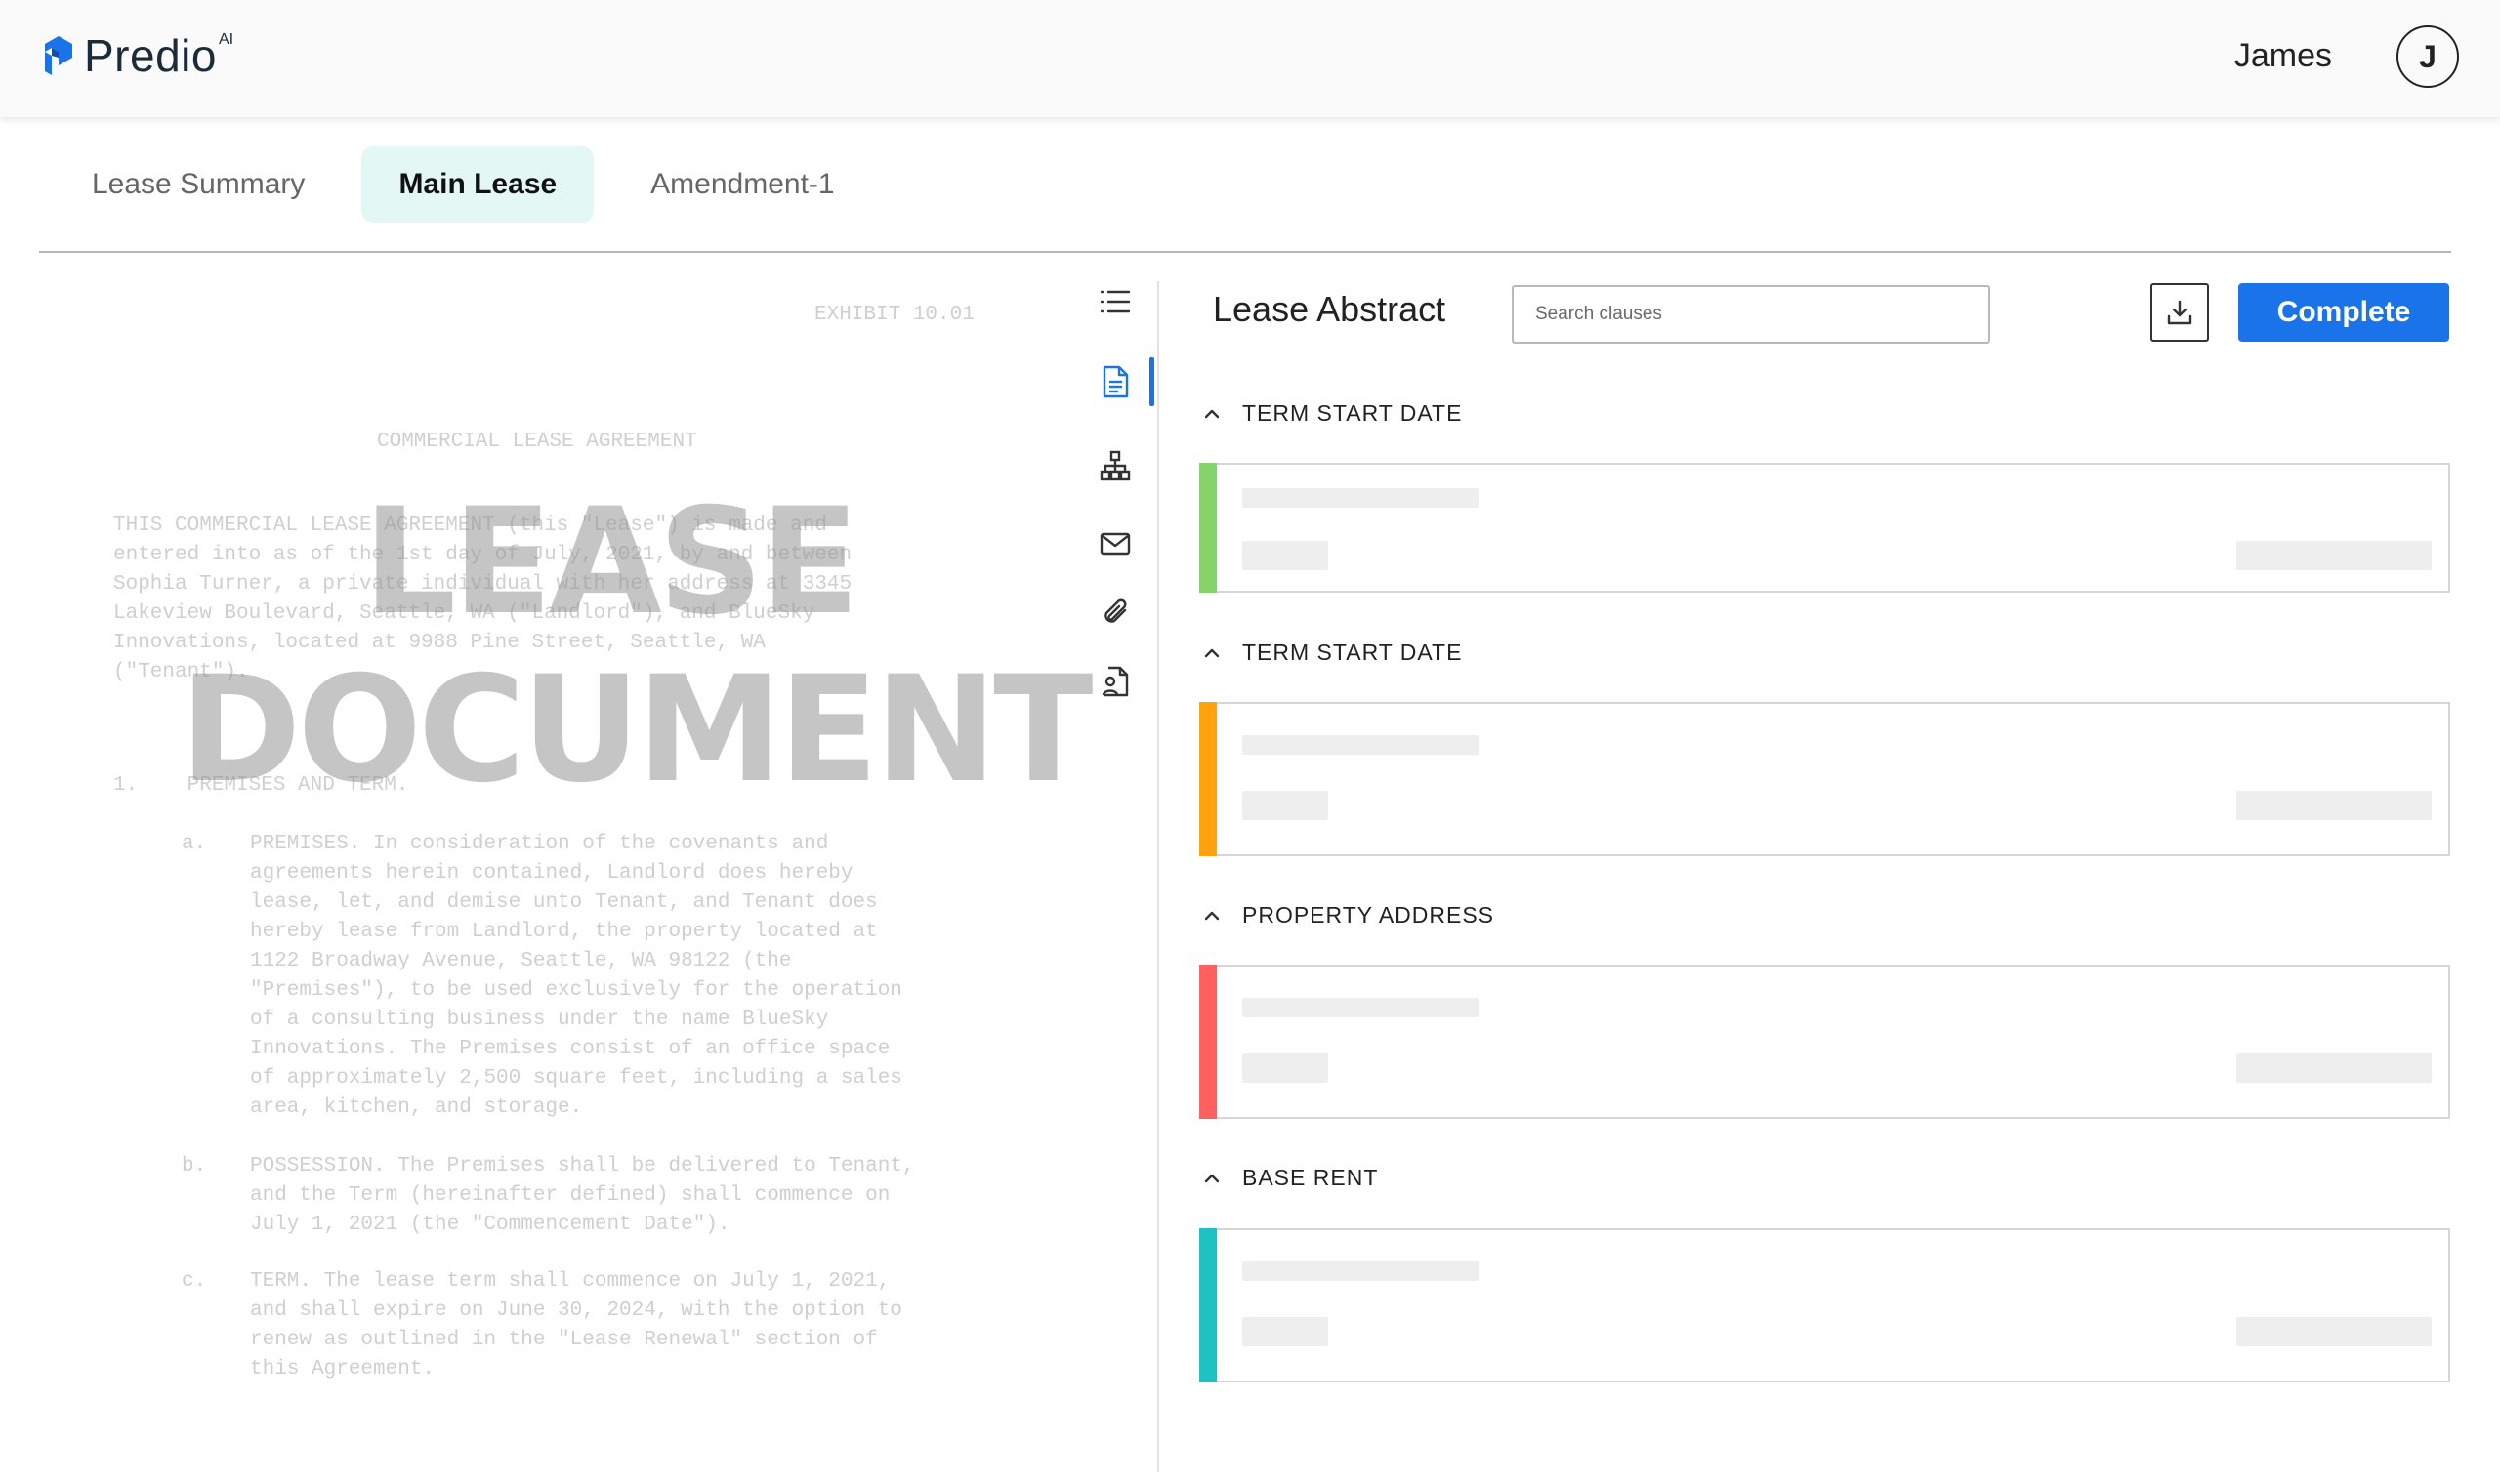 The image size is (2500, 1484). I want to click on contact-file-icon, so click(1115, 682).